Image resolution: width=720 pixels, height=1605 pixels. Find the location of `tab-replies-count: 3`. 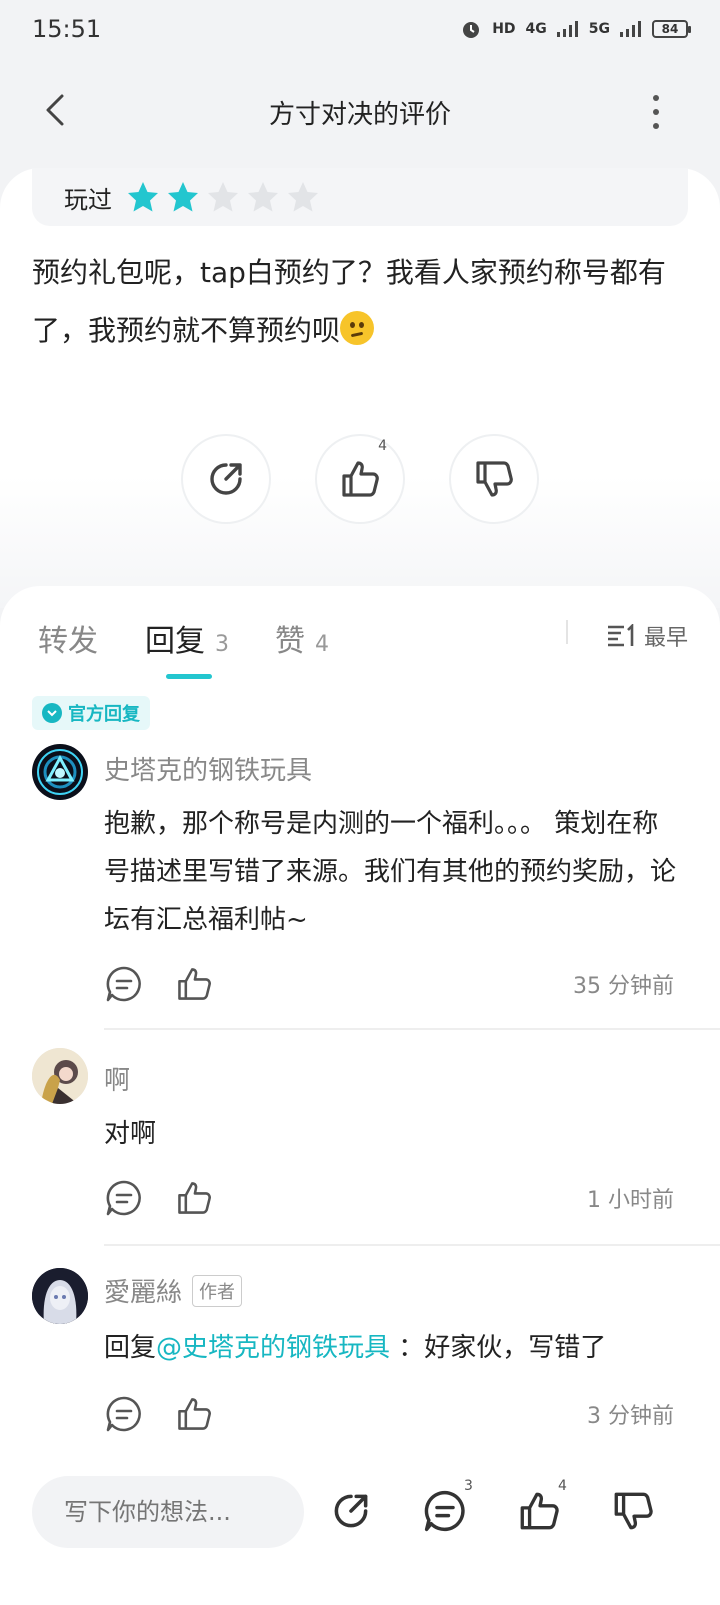

tab-replies-count: 3 is located at coordinates (222, 644).